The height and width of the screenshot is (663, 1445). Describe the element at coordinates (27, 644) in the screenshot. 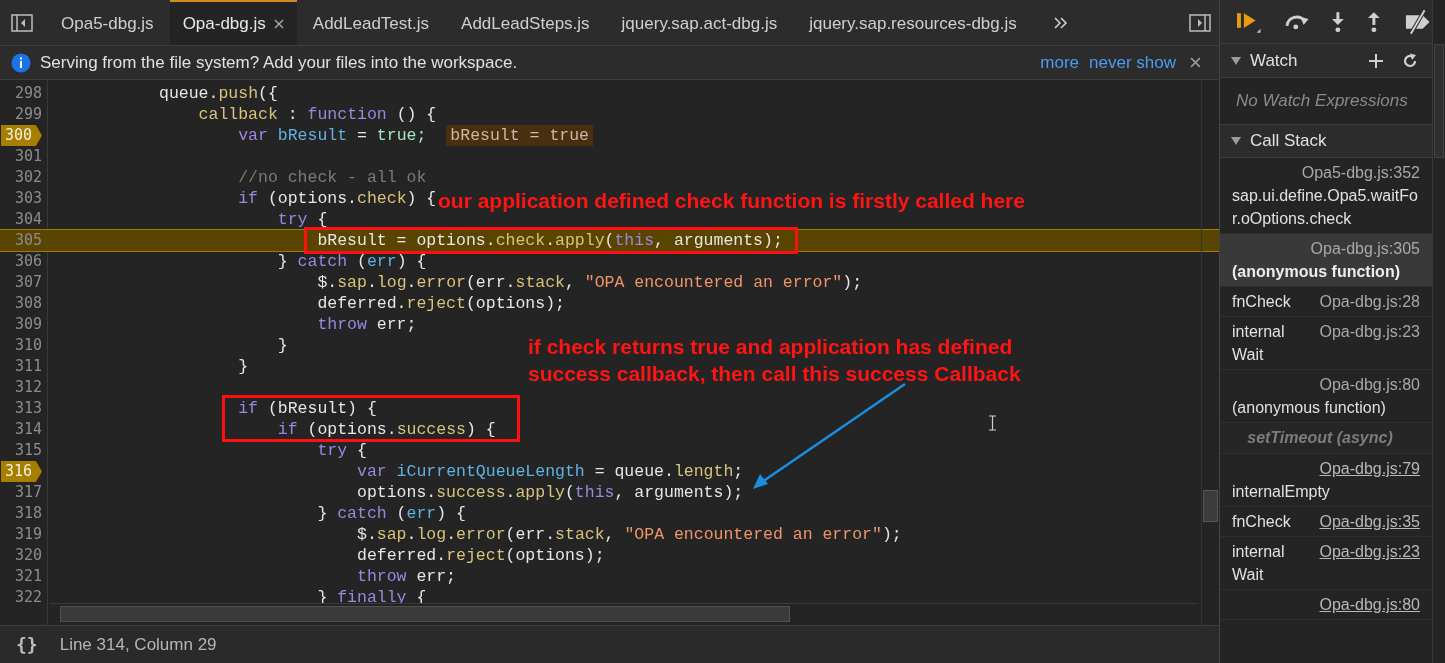

I see `pretty-print-button: {}` at that location.